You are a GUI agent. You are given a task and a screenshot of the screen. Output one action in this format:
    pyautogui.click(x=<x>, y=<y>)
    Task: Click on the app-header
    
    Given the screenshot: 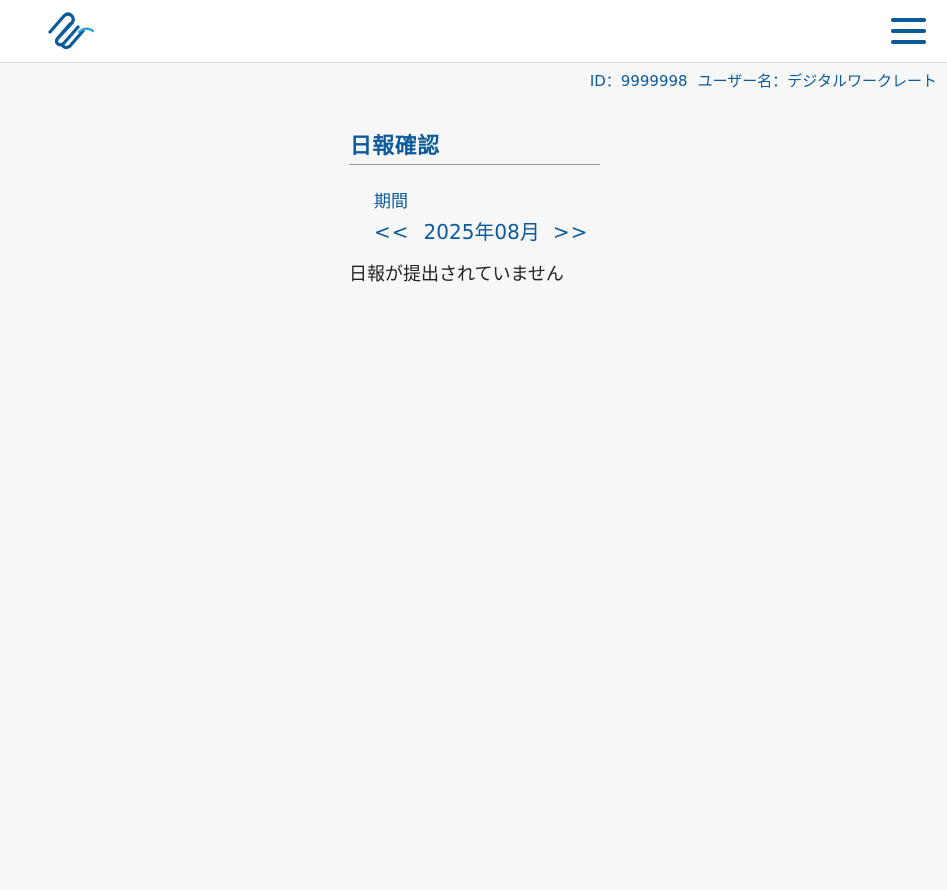 What is the action you would take?
    pyautogui.click(x=473, y=31)
    